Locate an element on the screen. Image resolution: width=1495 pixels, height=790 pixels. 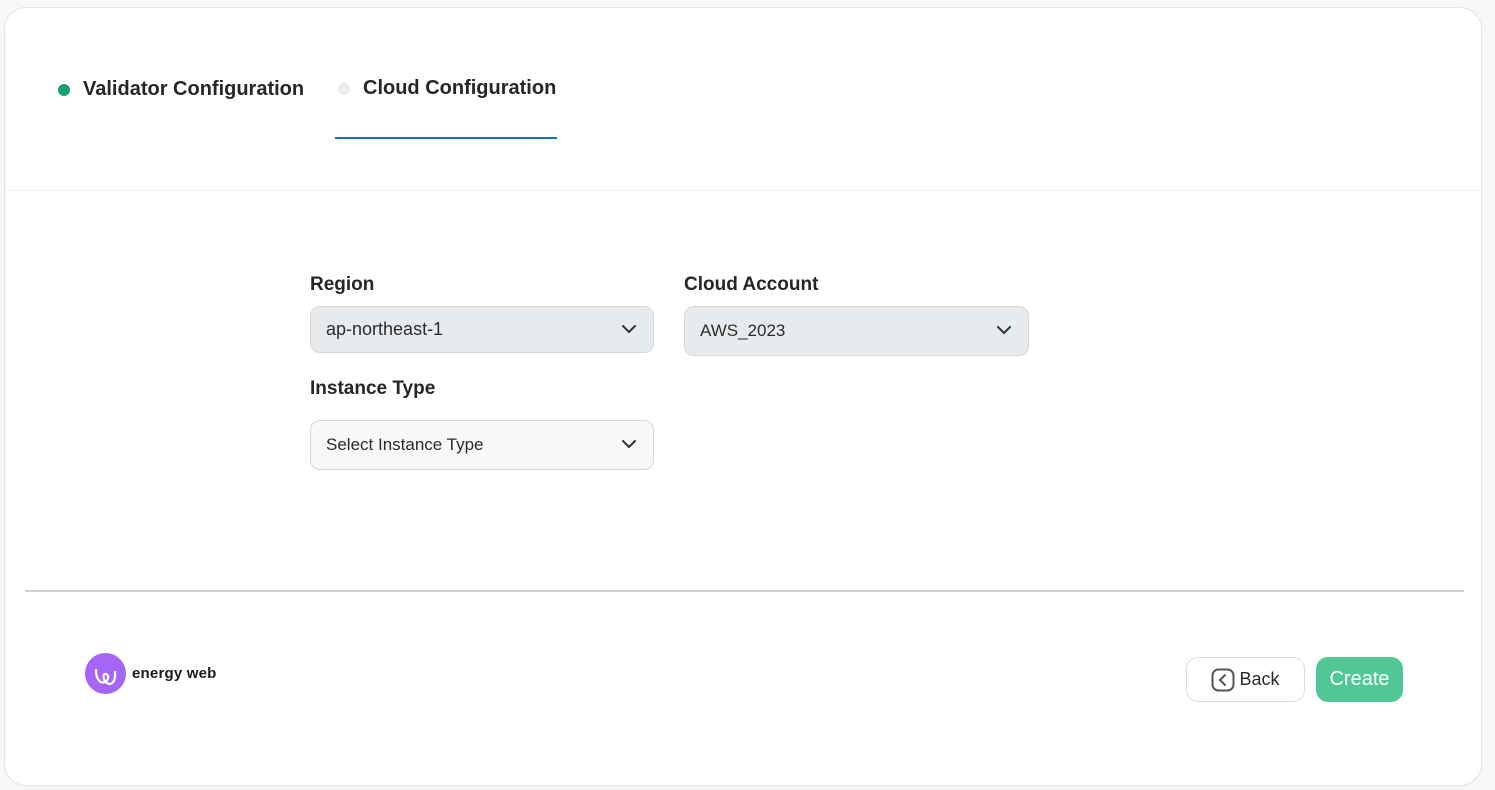
logo-text: energy web is located at coordinates (174, 673).